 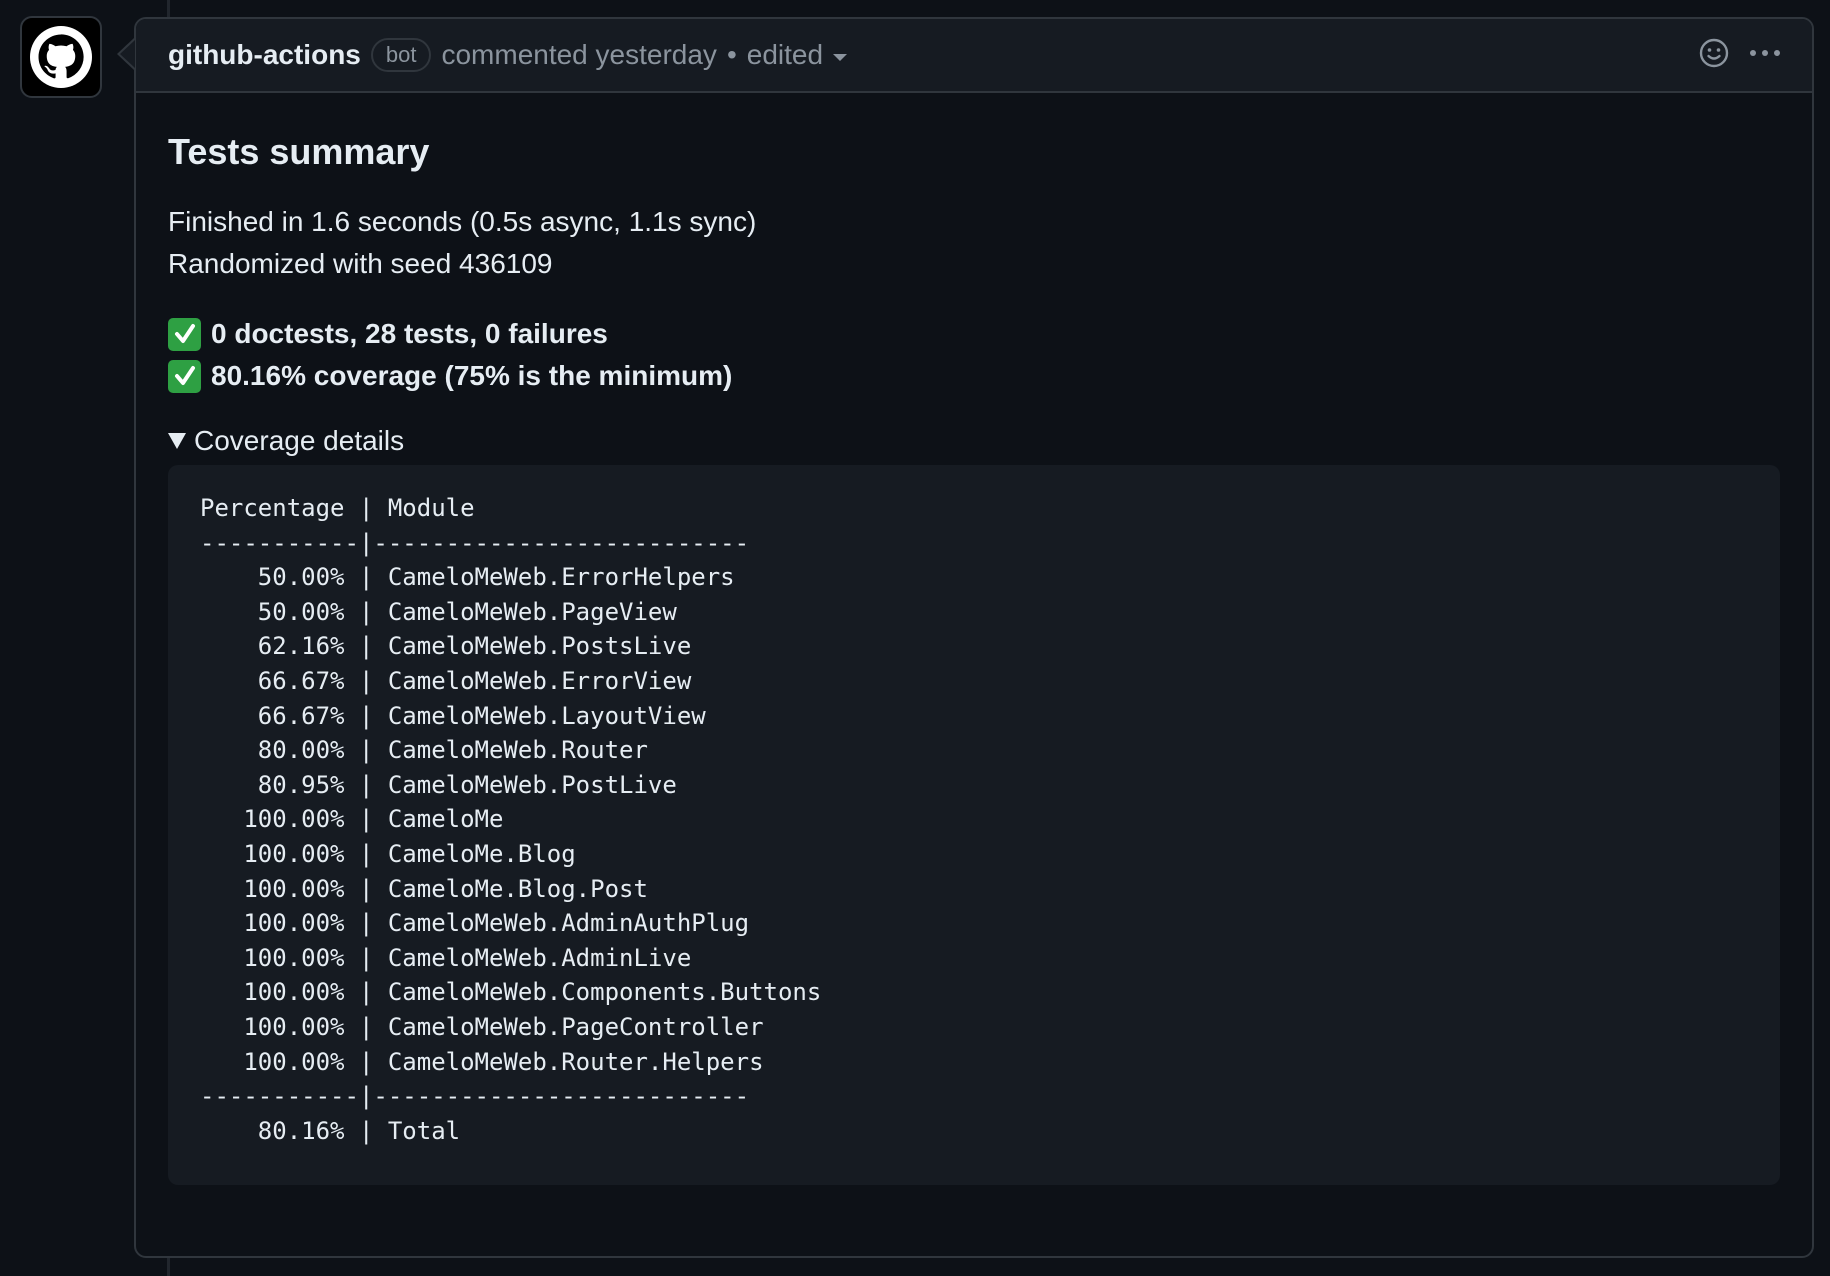 I want to click on tests-result-text: 0 doctests, 28 tests, 0 failures, so click(x=409, y=333).